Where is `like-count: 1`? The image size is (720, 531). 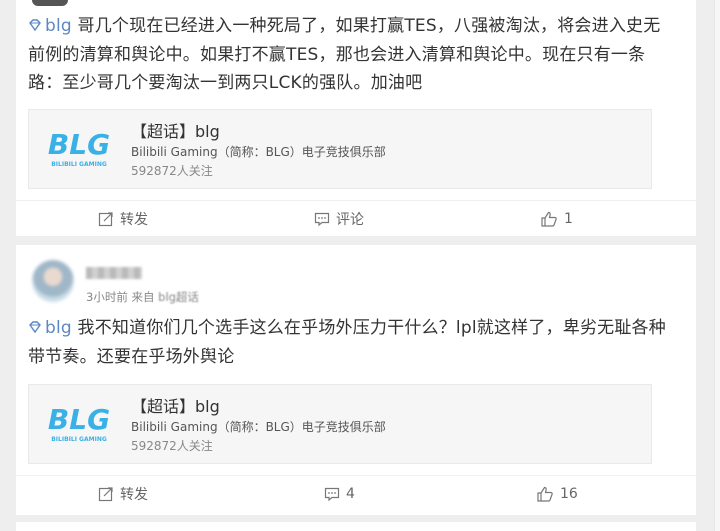 like-count: 1 is located at coordinates (568, 219).